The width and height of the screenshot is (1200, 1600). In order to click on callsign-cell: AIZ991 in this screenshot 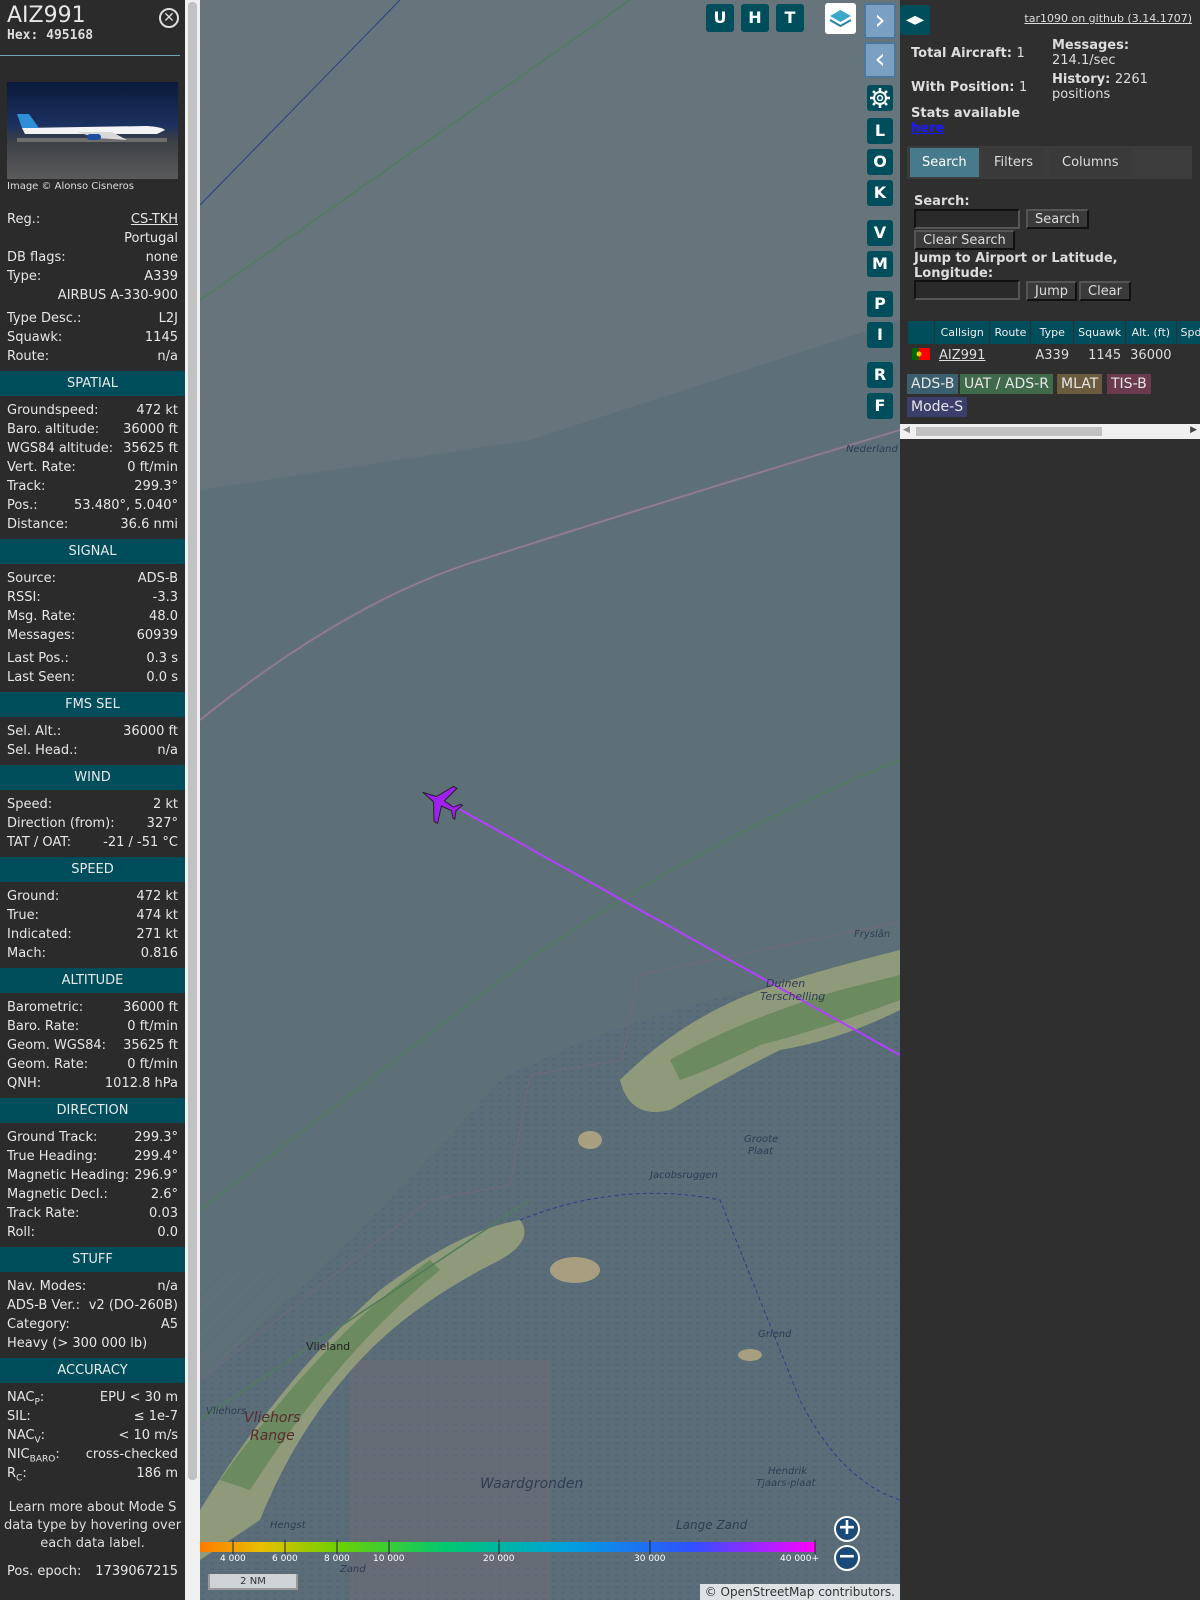, I will do `click(962, 355)`.